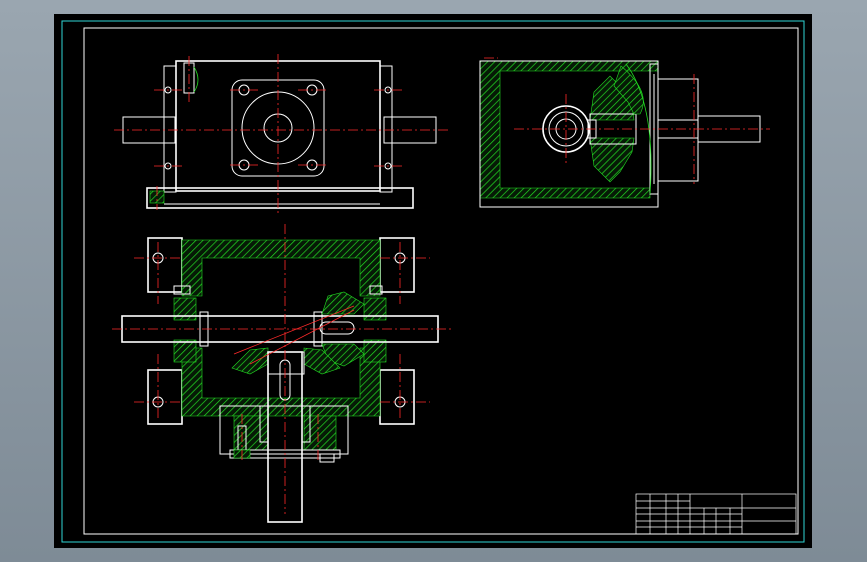  Describe the element at coordinates (716, 514) in the screenshot. I see `title-block` at that location.